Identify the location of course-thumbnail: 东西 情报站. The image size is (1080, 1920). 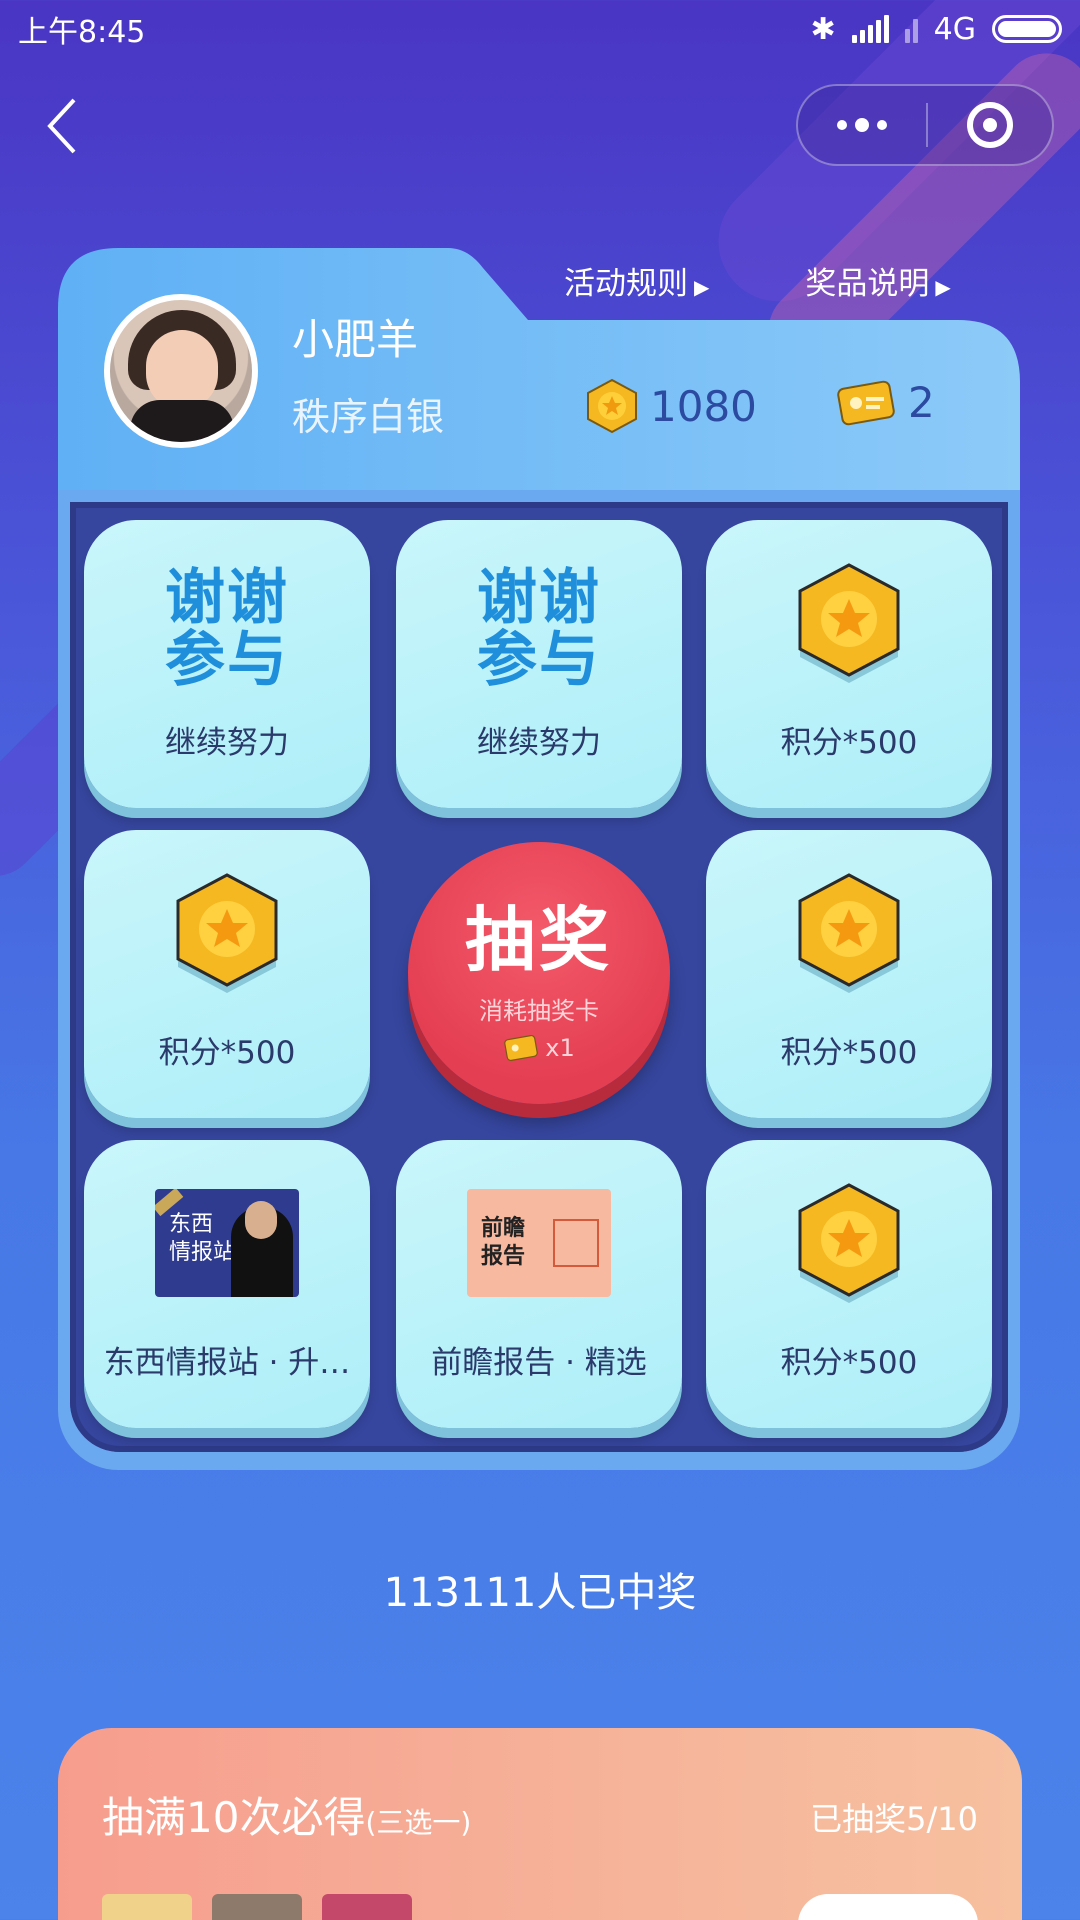
(227, 1243).